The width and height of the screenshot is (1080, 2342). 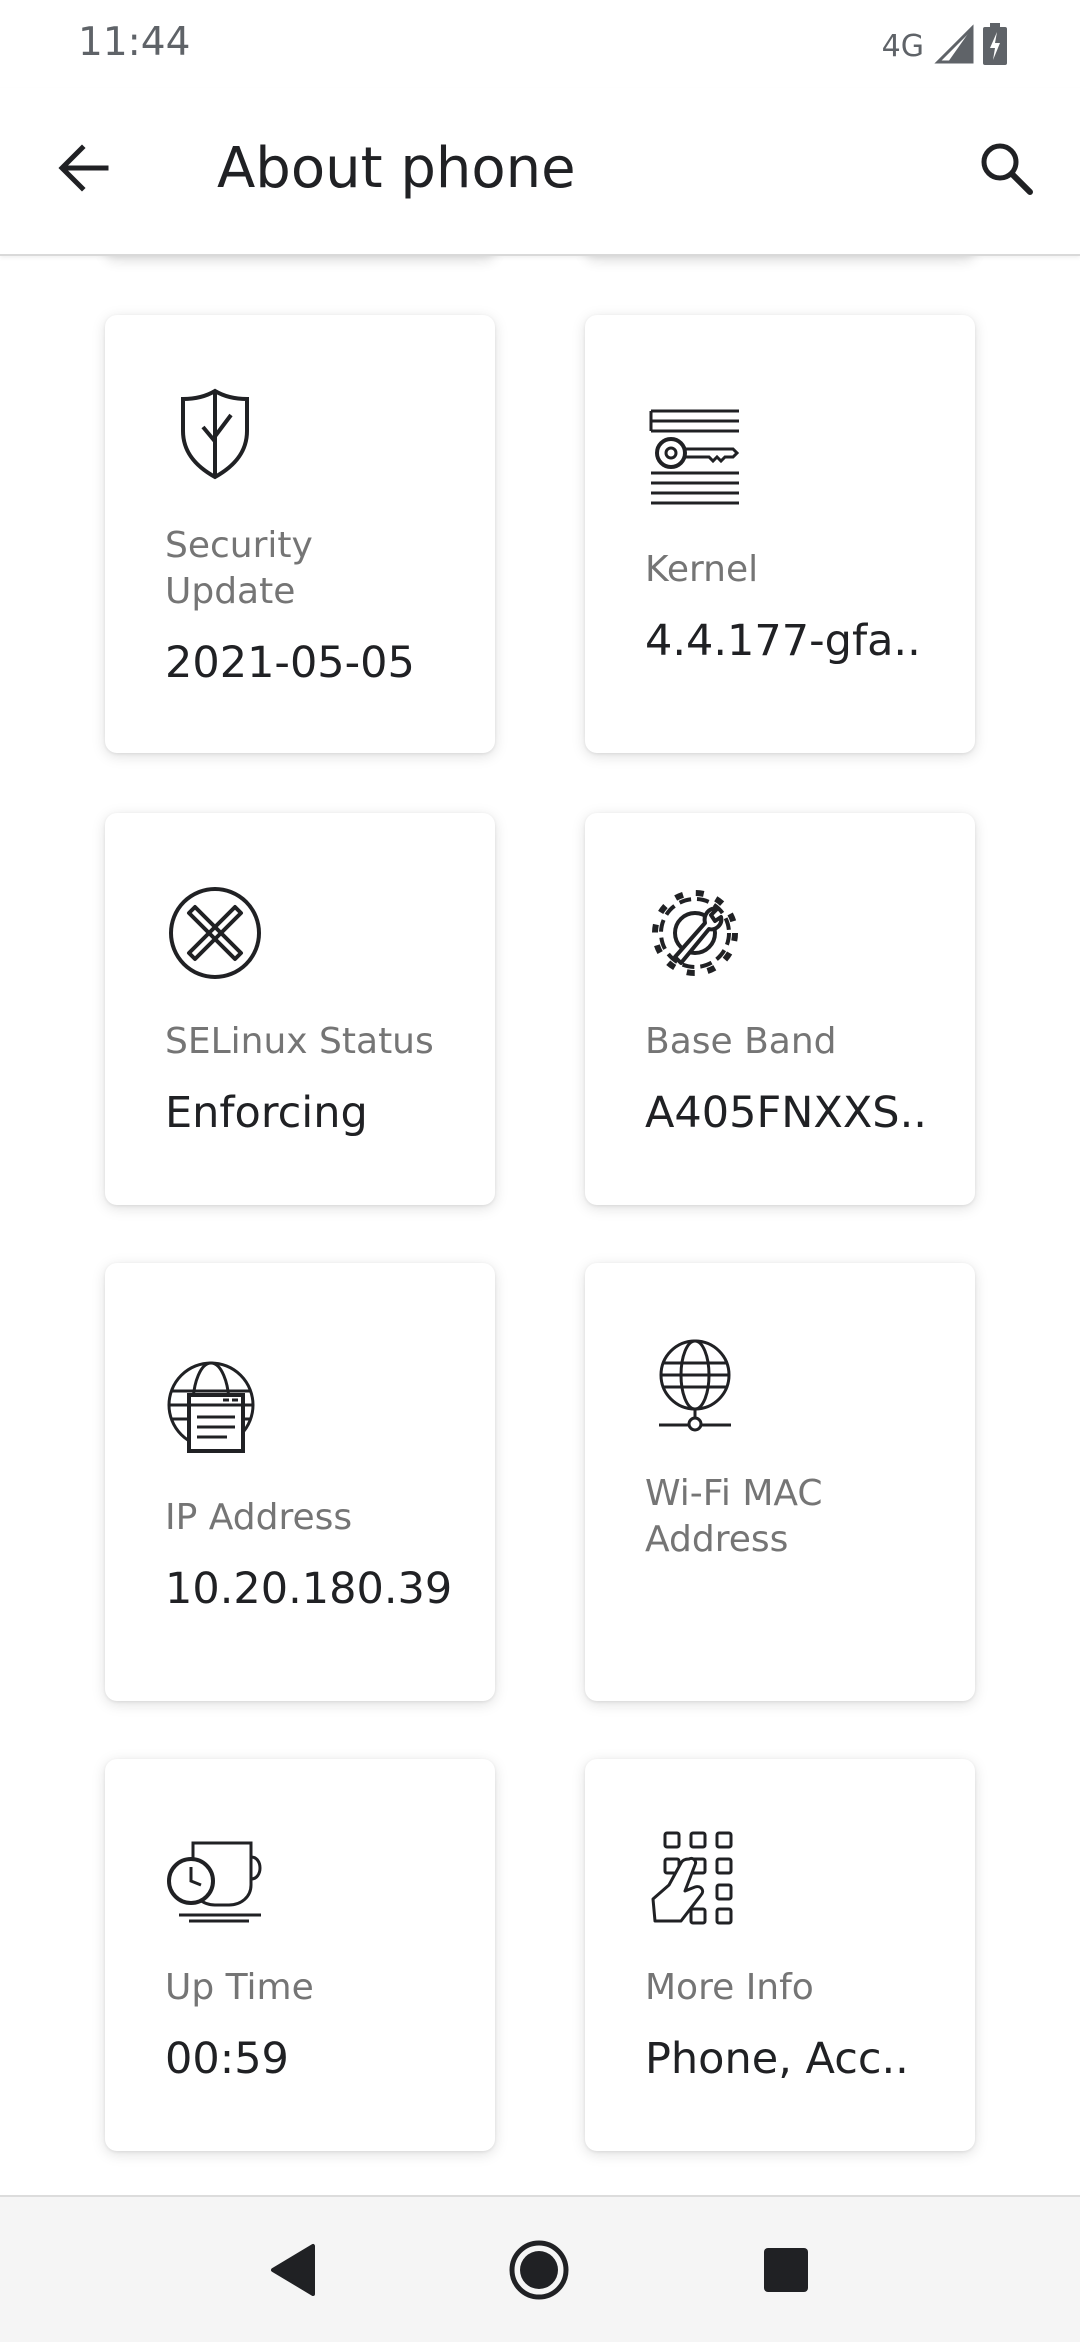 I want to click on signal-icon, so click(x=954, y=46).